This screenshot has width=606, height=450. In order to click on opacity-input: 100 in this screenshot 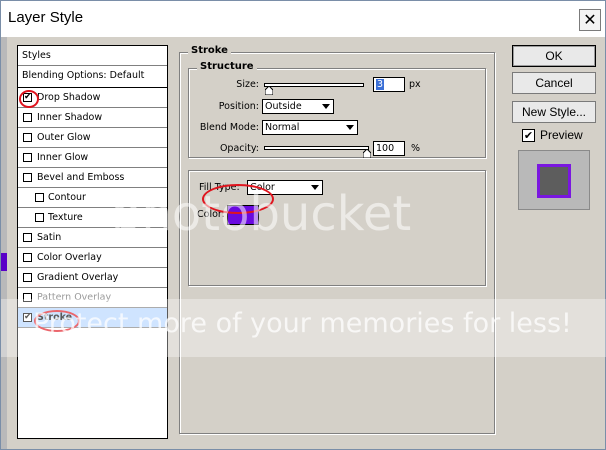, I will do `click(389, 148)`.